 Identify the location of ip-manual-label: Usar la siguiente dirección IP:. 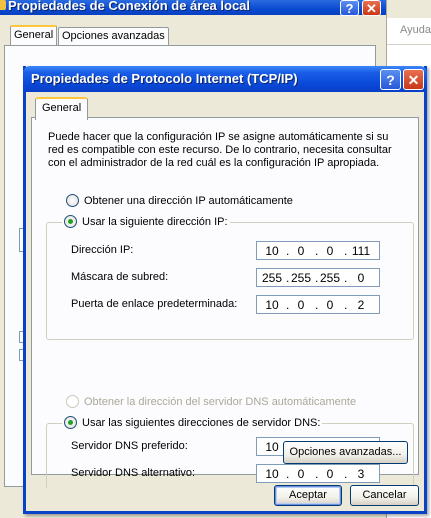
(155, 221).